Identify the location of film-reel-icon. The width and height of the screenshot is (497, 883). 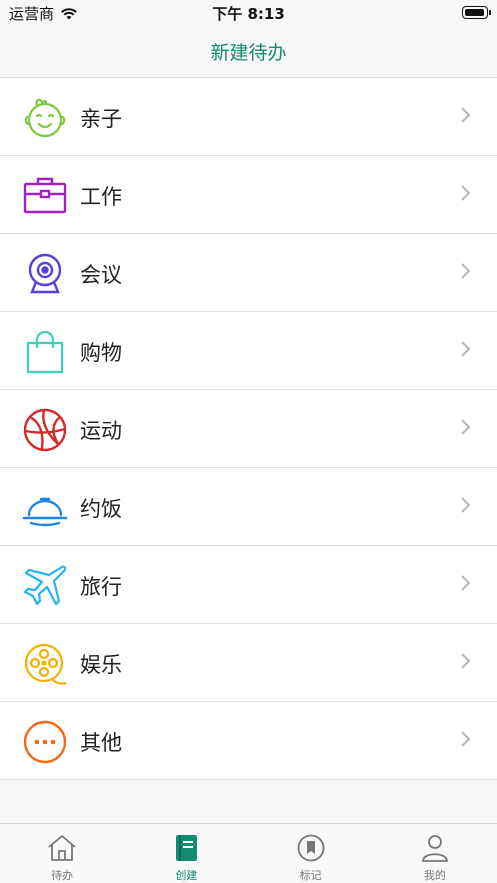
(45, 664).